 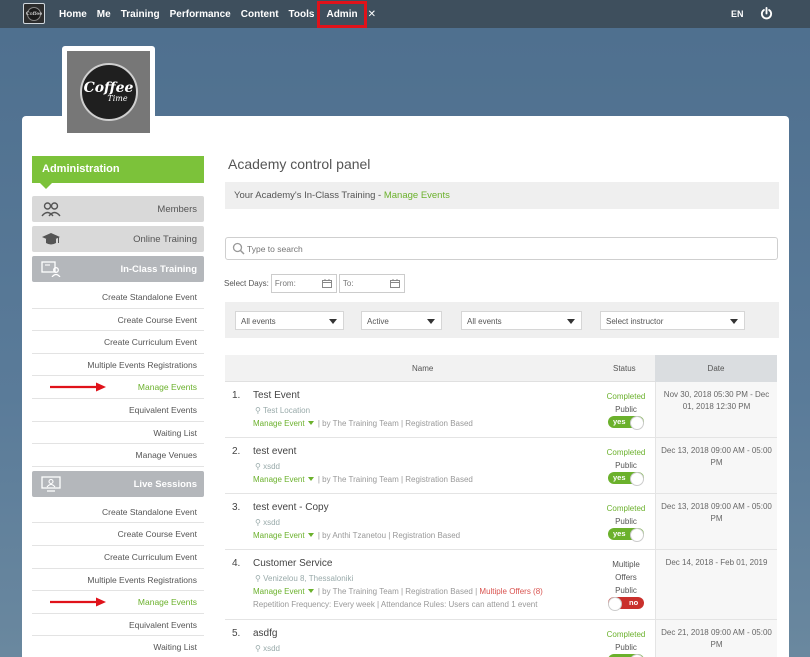 What do you see at coordinates (303, 283) in the screenshot?
I see `from-date-input: From:` at bounding box center [303, 283].